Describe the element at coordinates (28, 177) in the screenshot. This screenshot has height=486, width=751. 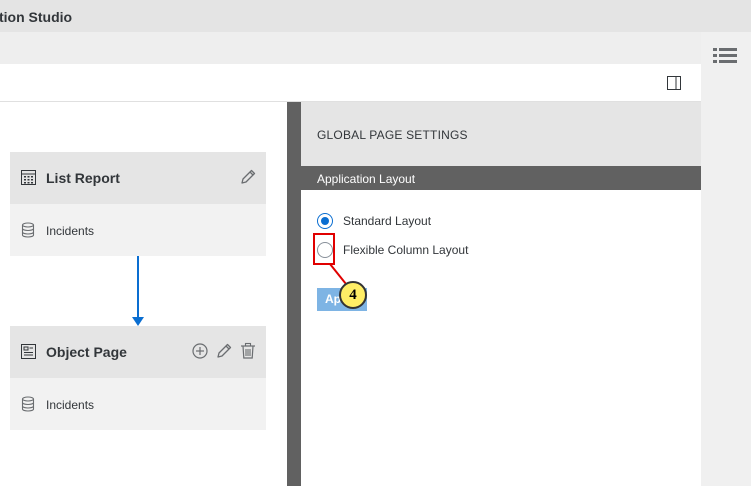
I see `list-report-icon` at that location.